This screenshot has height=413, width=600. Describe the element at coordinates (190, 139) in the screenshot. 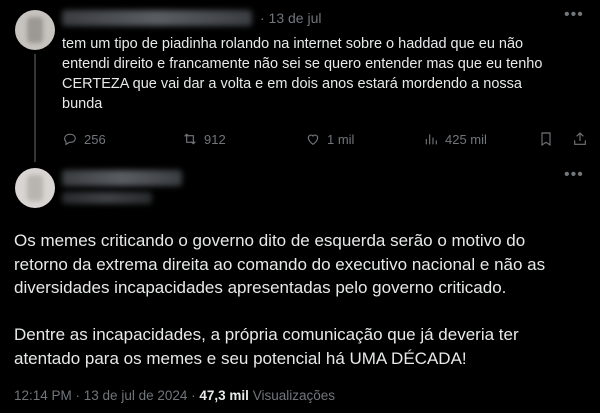

I see `repost-icon` at that location.